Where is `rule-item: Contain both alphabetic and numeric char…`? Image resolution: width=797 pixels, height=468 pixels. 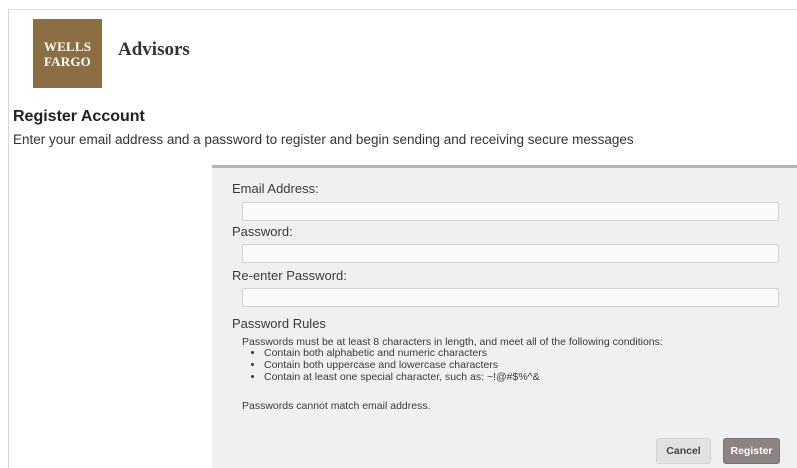
rule-item: Contain both alphabetic and numeric char… is located at coordinates (402, 353).